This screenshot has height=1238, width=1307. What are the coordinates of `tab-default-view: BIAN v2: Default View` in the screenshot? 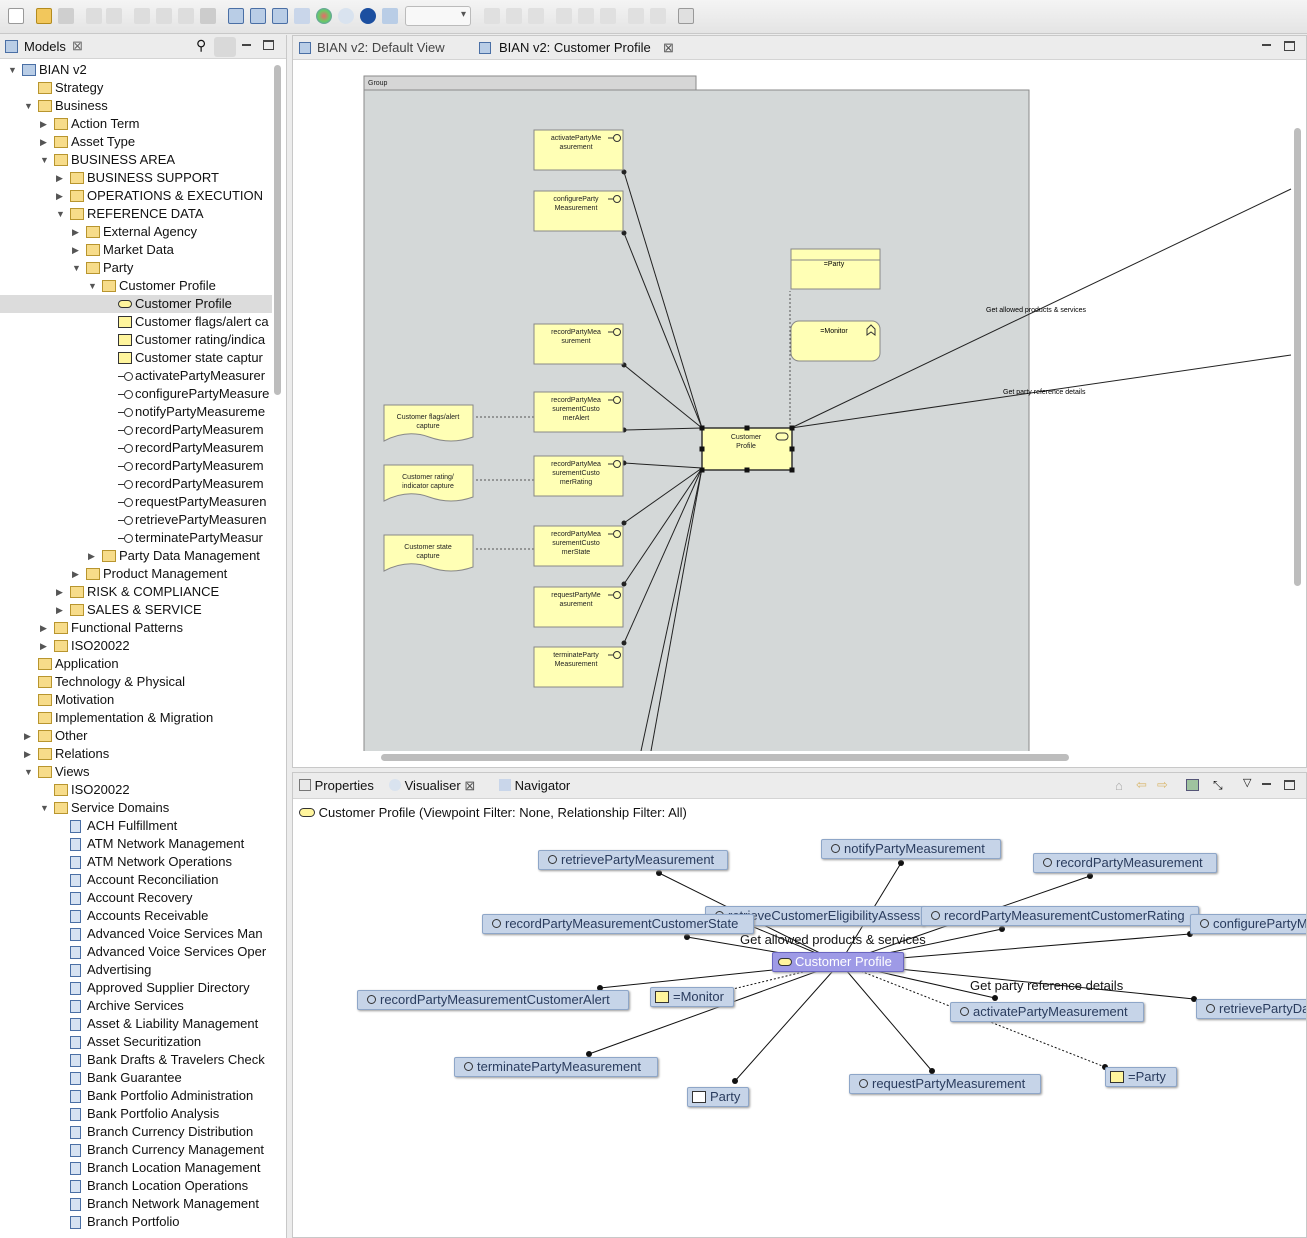 It's located at (384, 48).